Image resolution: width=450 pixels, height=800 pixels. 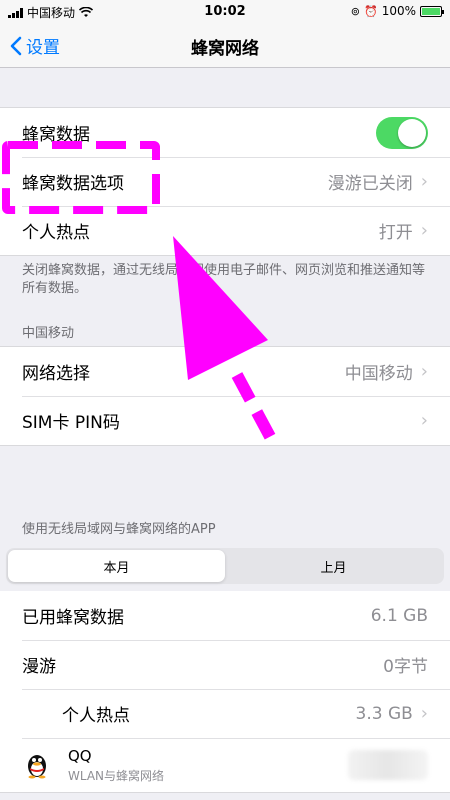 I want to click on cellular-data-options-label: 蜂窝数据选项, so click(x=73, y=184).